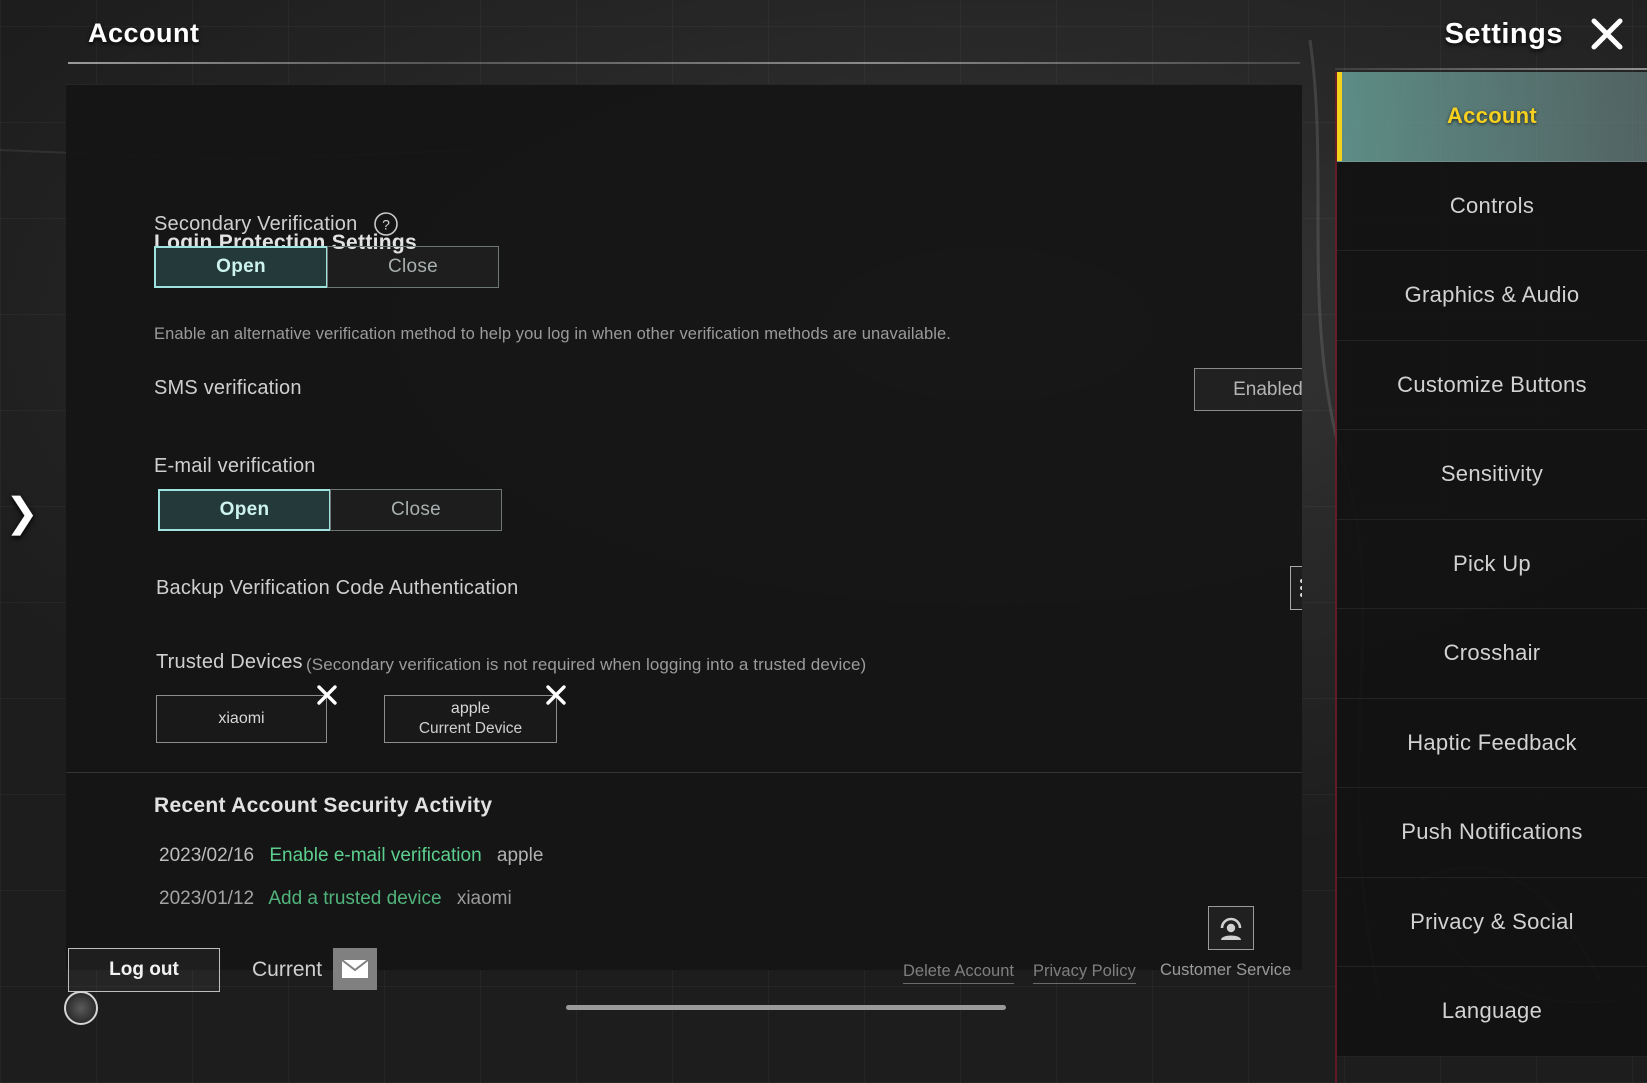 Image resolution: width=1647 pixels, height=1083 pixels. Describe the element at coordinates (241, 267) in the screenshot. I see `secondary-verification-open-button: Open` at that location.